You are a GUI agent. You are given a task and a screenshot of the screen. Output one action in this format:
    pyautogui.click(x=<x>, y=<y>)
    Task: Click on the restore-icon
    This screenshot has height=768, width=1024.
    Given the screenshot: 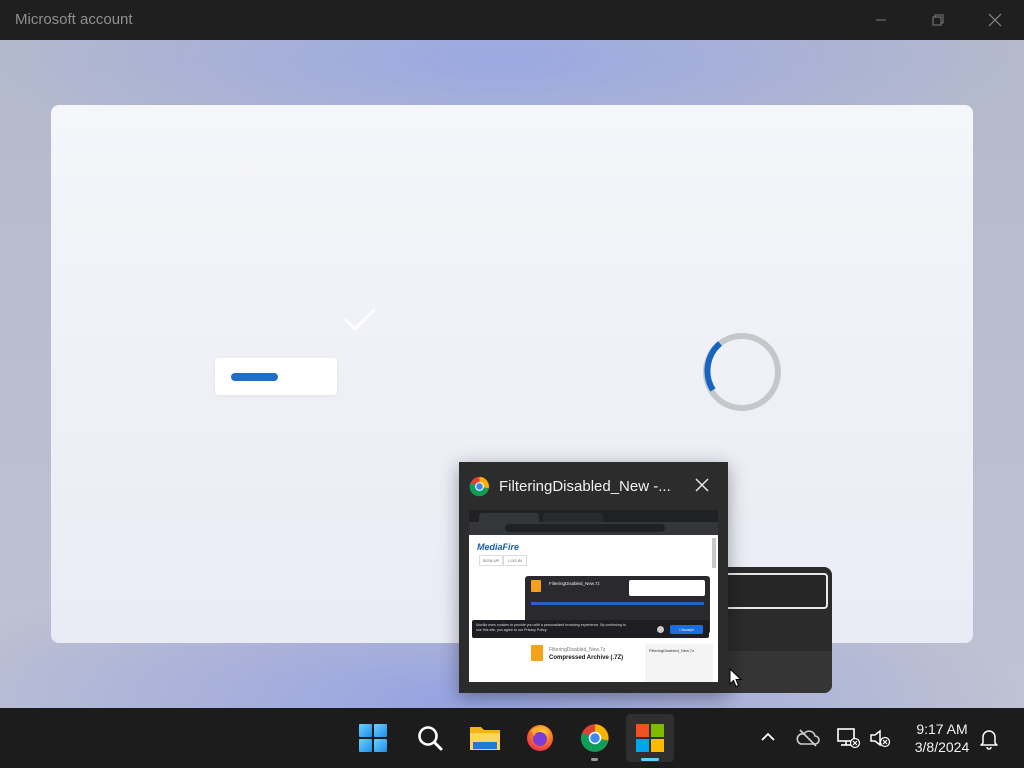 What is the action you would take?
    pyautogui.click(x=938, y=20)
    